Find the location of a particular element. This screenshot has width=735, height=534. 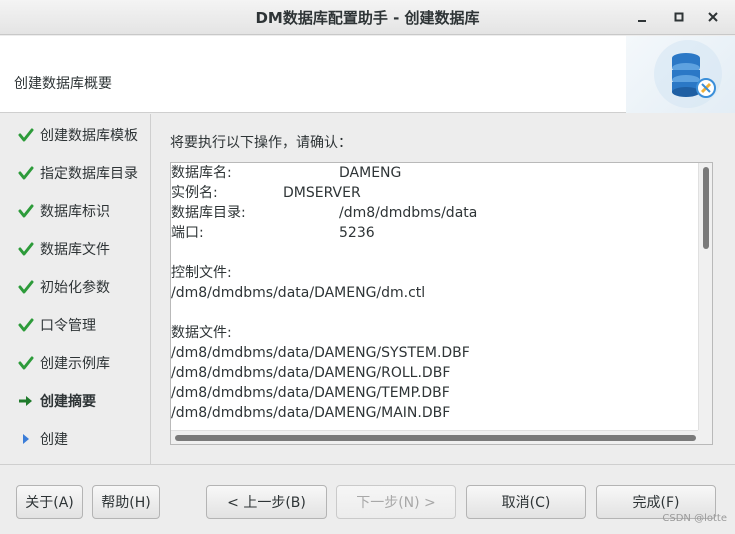

data-file-path: /dm8/dmdbms/data/DAMENG/MAIN.DBF is located at coordinates (311, 413).